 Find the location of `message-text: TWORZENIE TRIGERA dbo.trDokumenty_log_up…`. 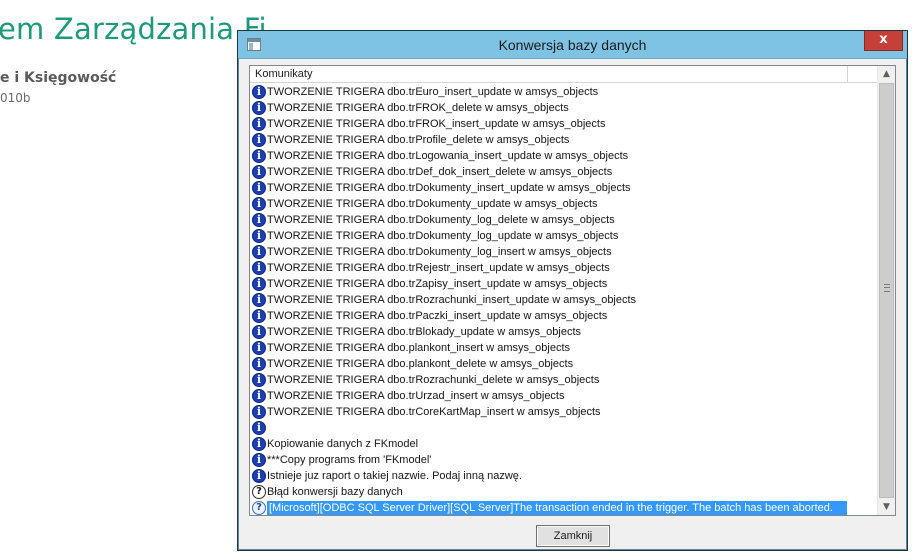

message-text: TWORZENIE TRIGERA dbo.trDokumenty_log_up… is located at coordinates (443, 236).